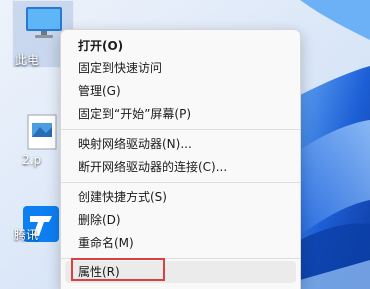  I want to click on menu-item-pin-start: 固定到“开始”屏幕(P), so click(180, 114).